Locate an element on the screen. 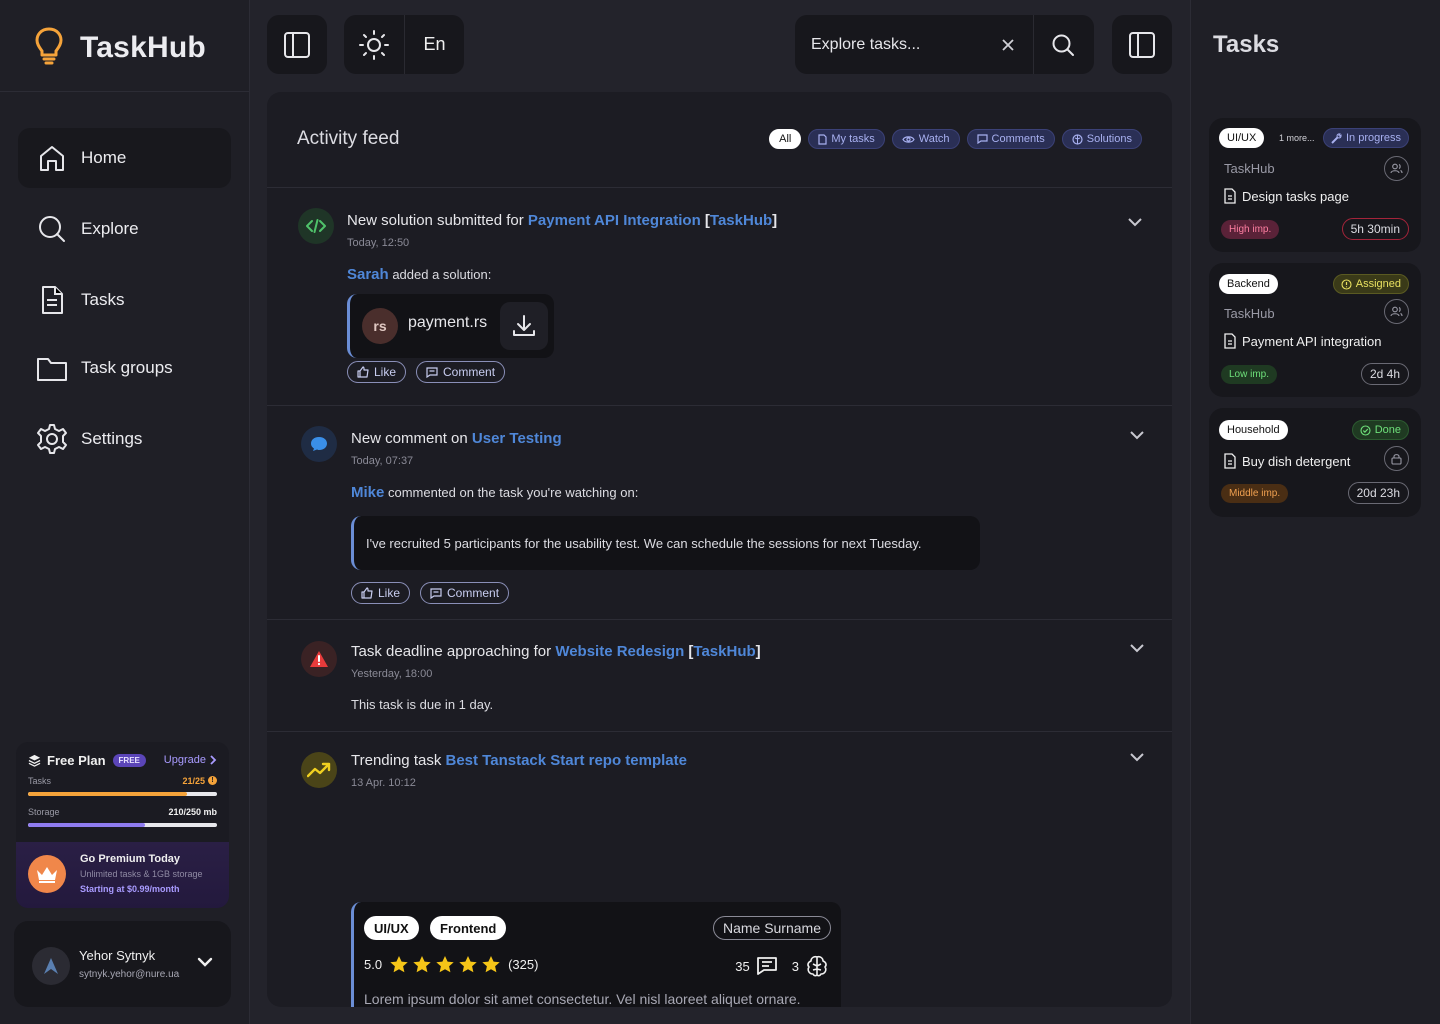 This screenshot has height=1024, width=1440. user-menu: Yehor Sytnyk sytnyk.yehor@nure.ua is located at coordinates (122, 964).